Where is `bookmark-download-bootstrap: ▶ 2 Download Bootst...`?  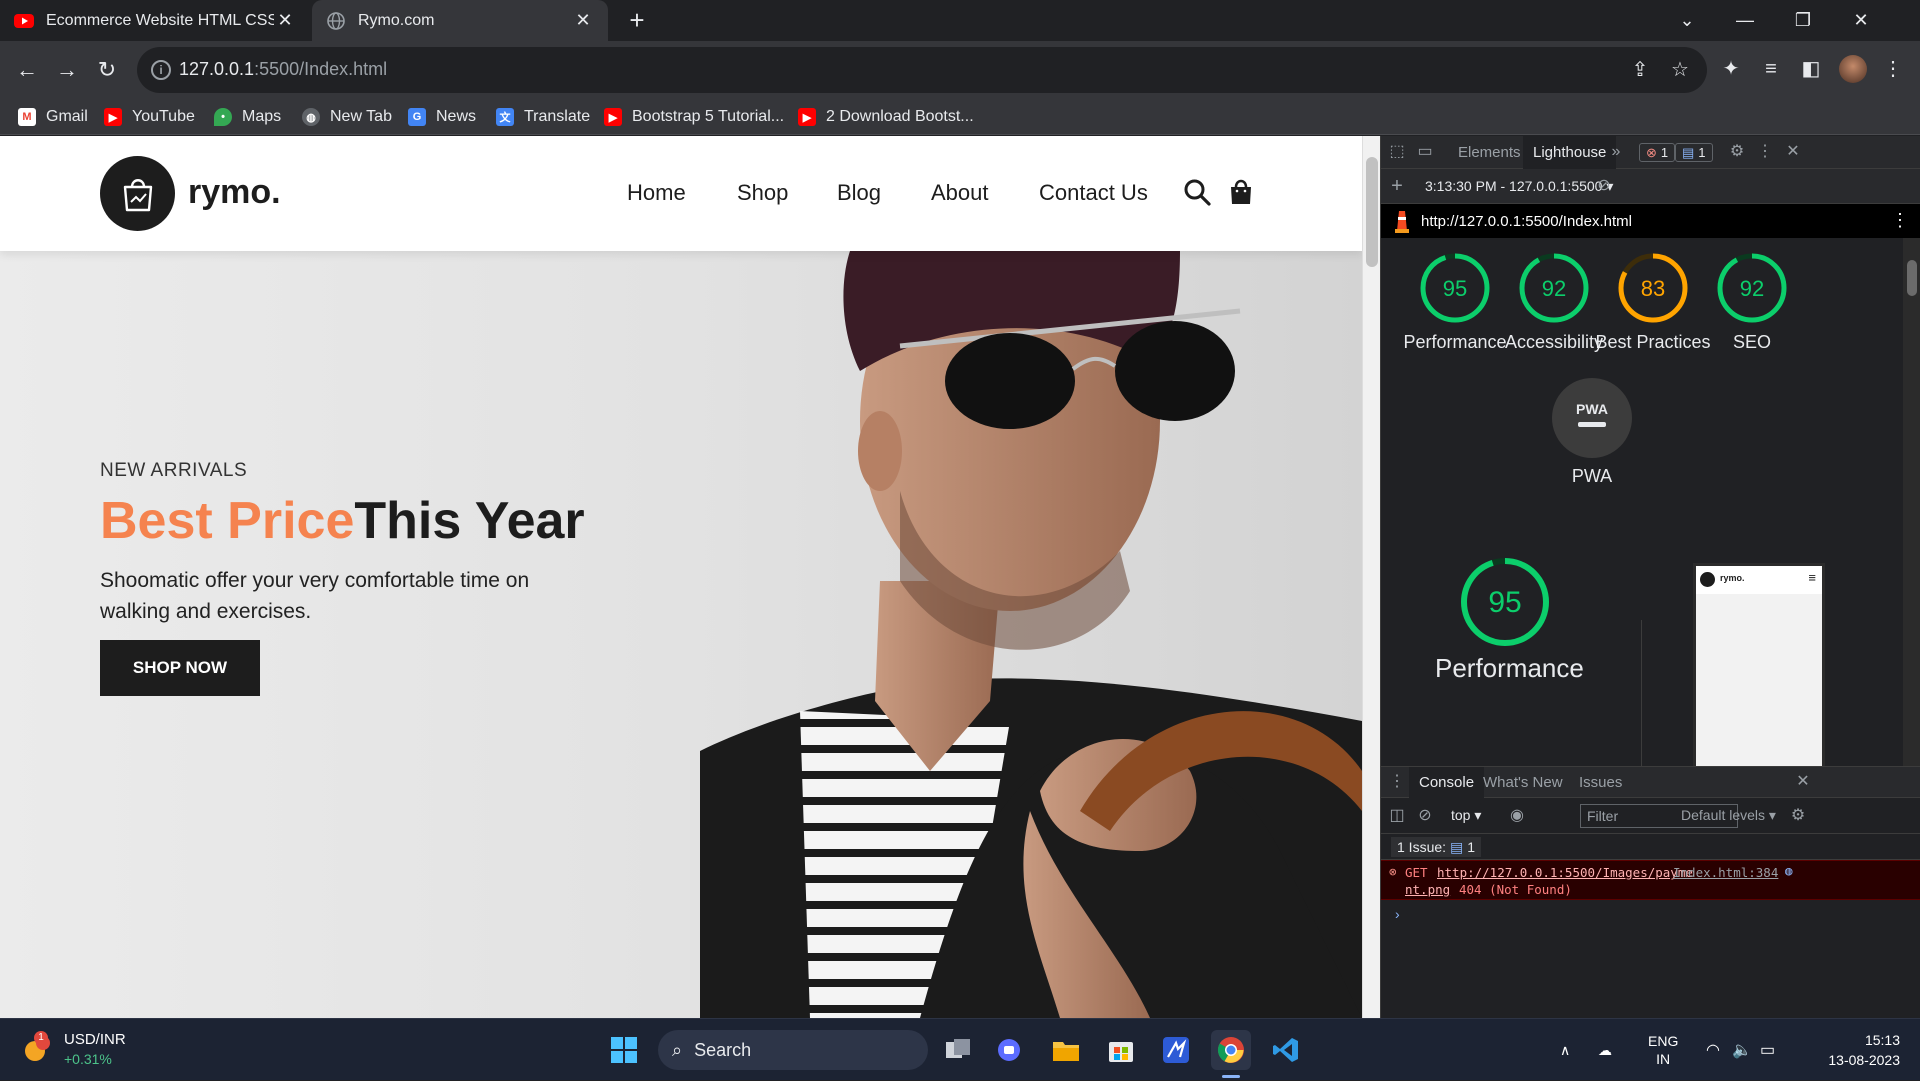 bookmark-download-bootstrap: ▶ 2 Download Bootst... is located at coordinates (886, 117).